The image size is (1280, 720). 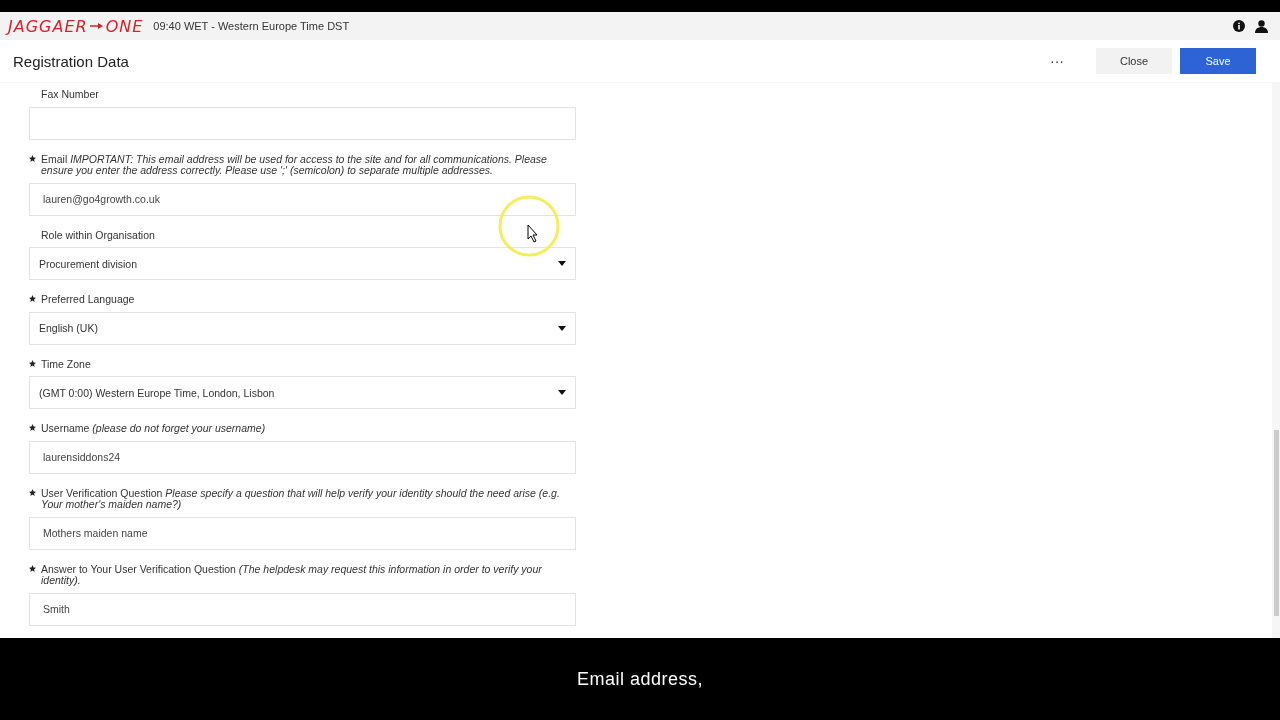 What do you see at coordinates (1134, 61) in the screenshot?
I see `close-button: Close` at bounding box center [1134, 61].